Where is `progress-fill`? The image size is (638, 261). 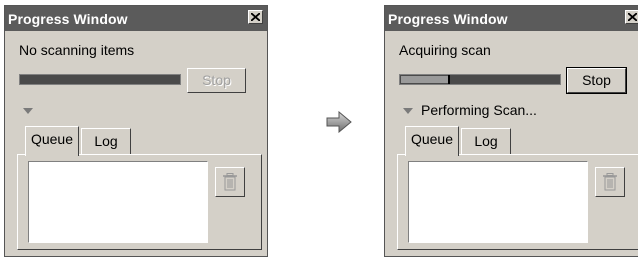 progress-fill is located at coordinates (424, 79).